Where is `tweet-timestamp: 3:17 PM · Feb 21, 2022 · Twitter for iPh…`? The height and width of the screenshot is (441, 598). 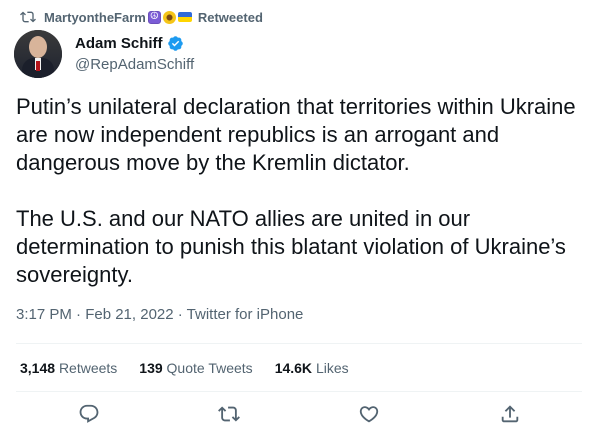 tweet-timestamp: 3:17 PM · Feb 21, 2022 · Twitter for iPh… is located at coordinates (159, 314).